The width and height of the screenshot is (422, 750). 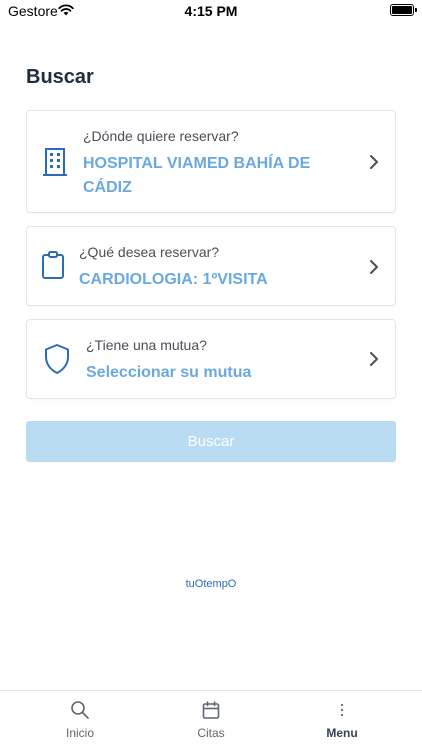 I want to click on status-bar: Gestore 4:15 PM, so click(x=211, y=12).